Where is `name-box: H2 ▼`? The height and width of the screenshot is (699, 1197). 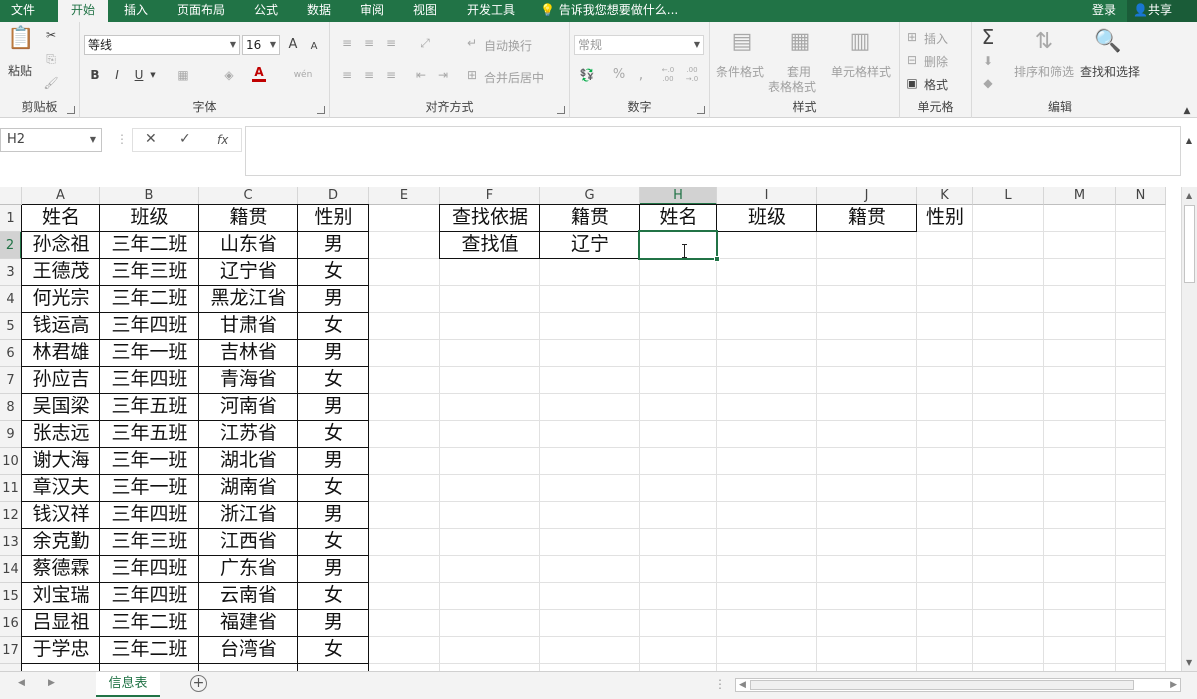 name-box: H2 ▼ is located at coordinates (51, 140).